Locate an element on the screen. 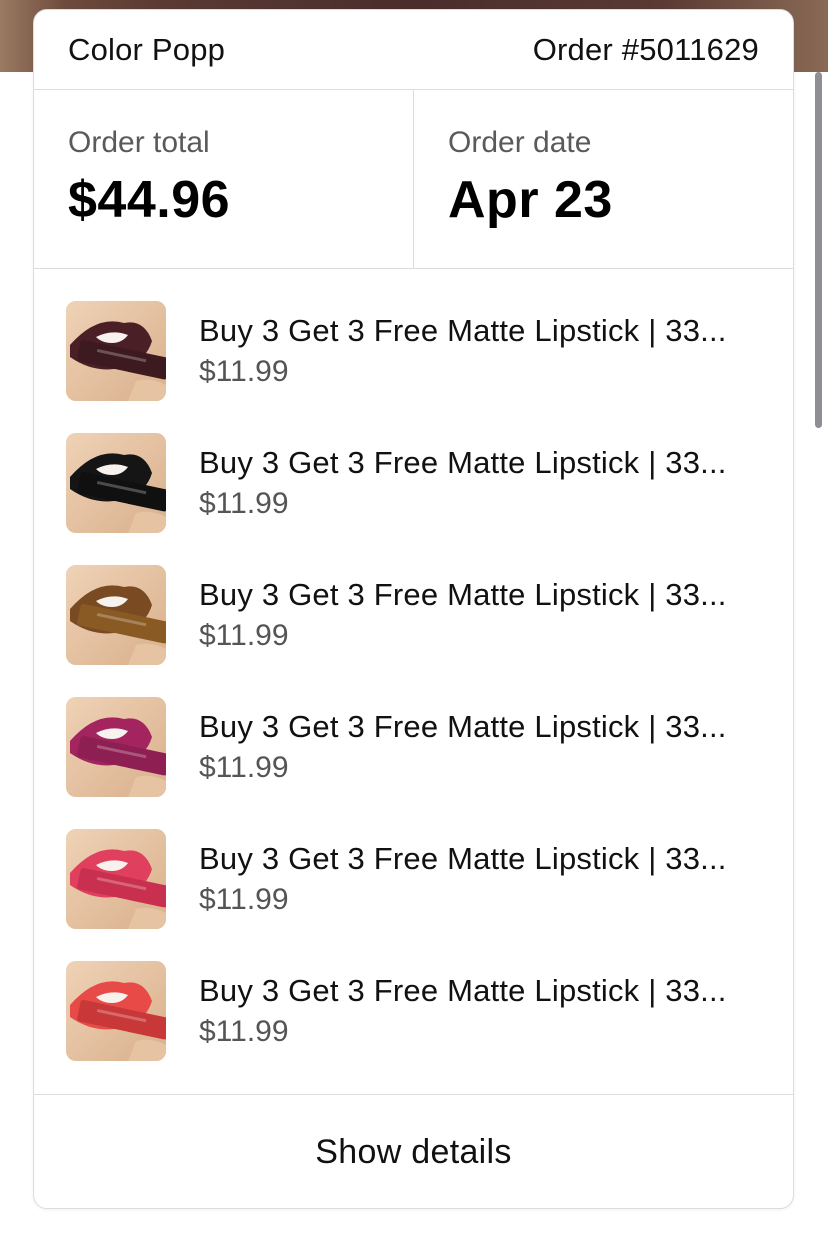 The width and height of the screenshot is (828, 1235). order-total-cell: Order total $44.96 is located at coordinates (223, 179).